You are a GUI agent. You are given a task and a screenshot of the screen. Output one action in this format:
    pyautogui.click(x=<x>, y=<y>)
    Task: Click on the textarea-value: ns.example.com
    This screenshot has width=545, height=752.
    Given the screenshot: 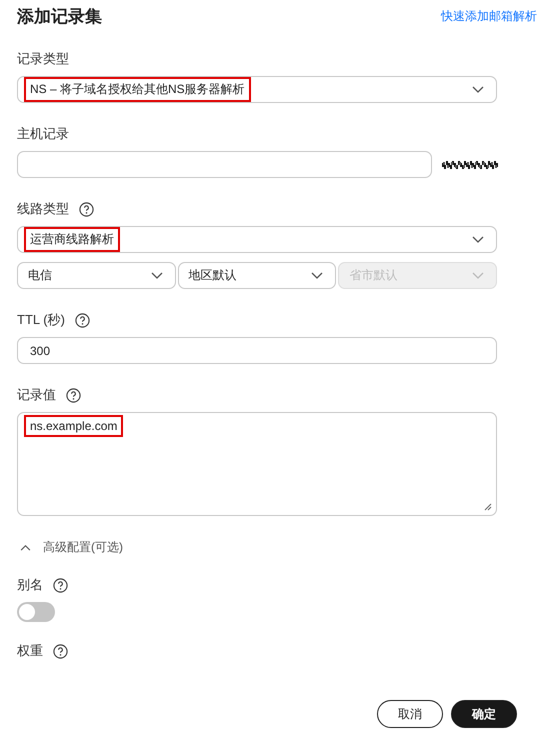 What is the action you would take?
    pyautogui.click(x=74, y=426)
    